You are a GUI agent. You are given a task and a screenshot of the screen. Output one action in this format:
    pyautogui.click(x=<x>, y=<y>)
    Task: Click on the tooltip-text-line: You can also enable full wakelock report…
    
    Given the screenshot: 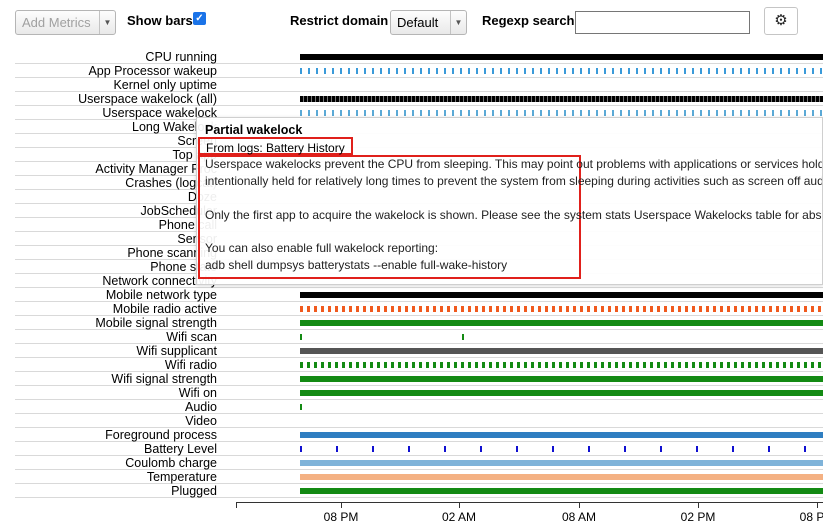 What is the action you would take?
    pyautogui.click(x=322, y=248)
    